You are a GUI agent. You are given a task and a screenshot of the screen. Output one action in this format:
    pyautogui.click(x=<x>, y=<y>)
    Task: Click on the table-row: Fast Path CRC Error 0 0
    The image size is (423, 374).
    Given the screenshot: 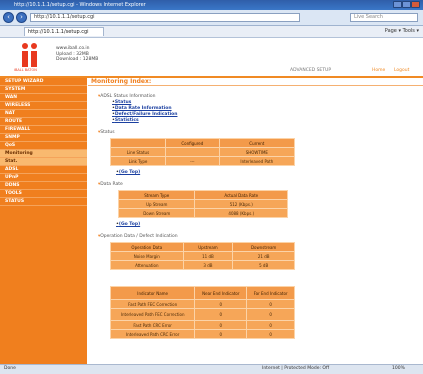 What is the action you would take?
    pyautogui.click(x=202, y=325)
    